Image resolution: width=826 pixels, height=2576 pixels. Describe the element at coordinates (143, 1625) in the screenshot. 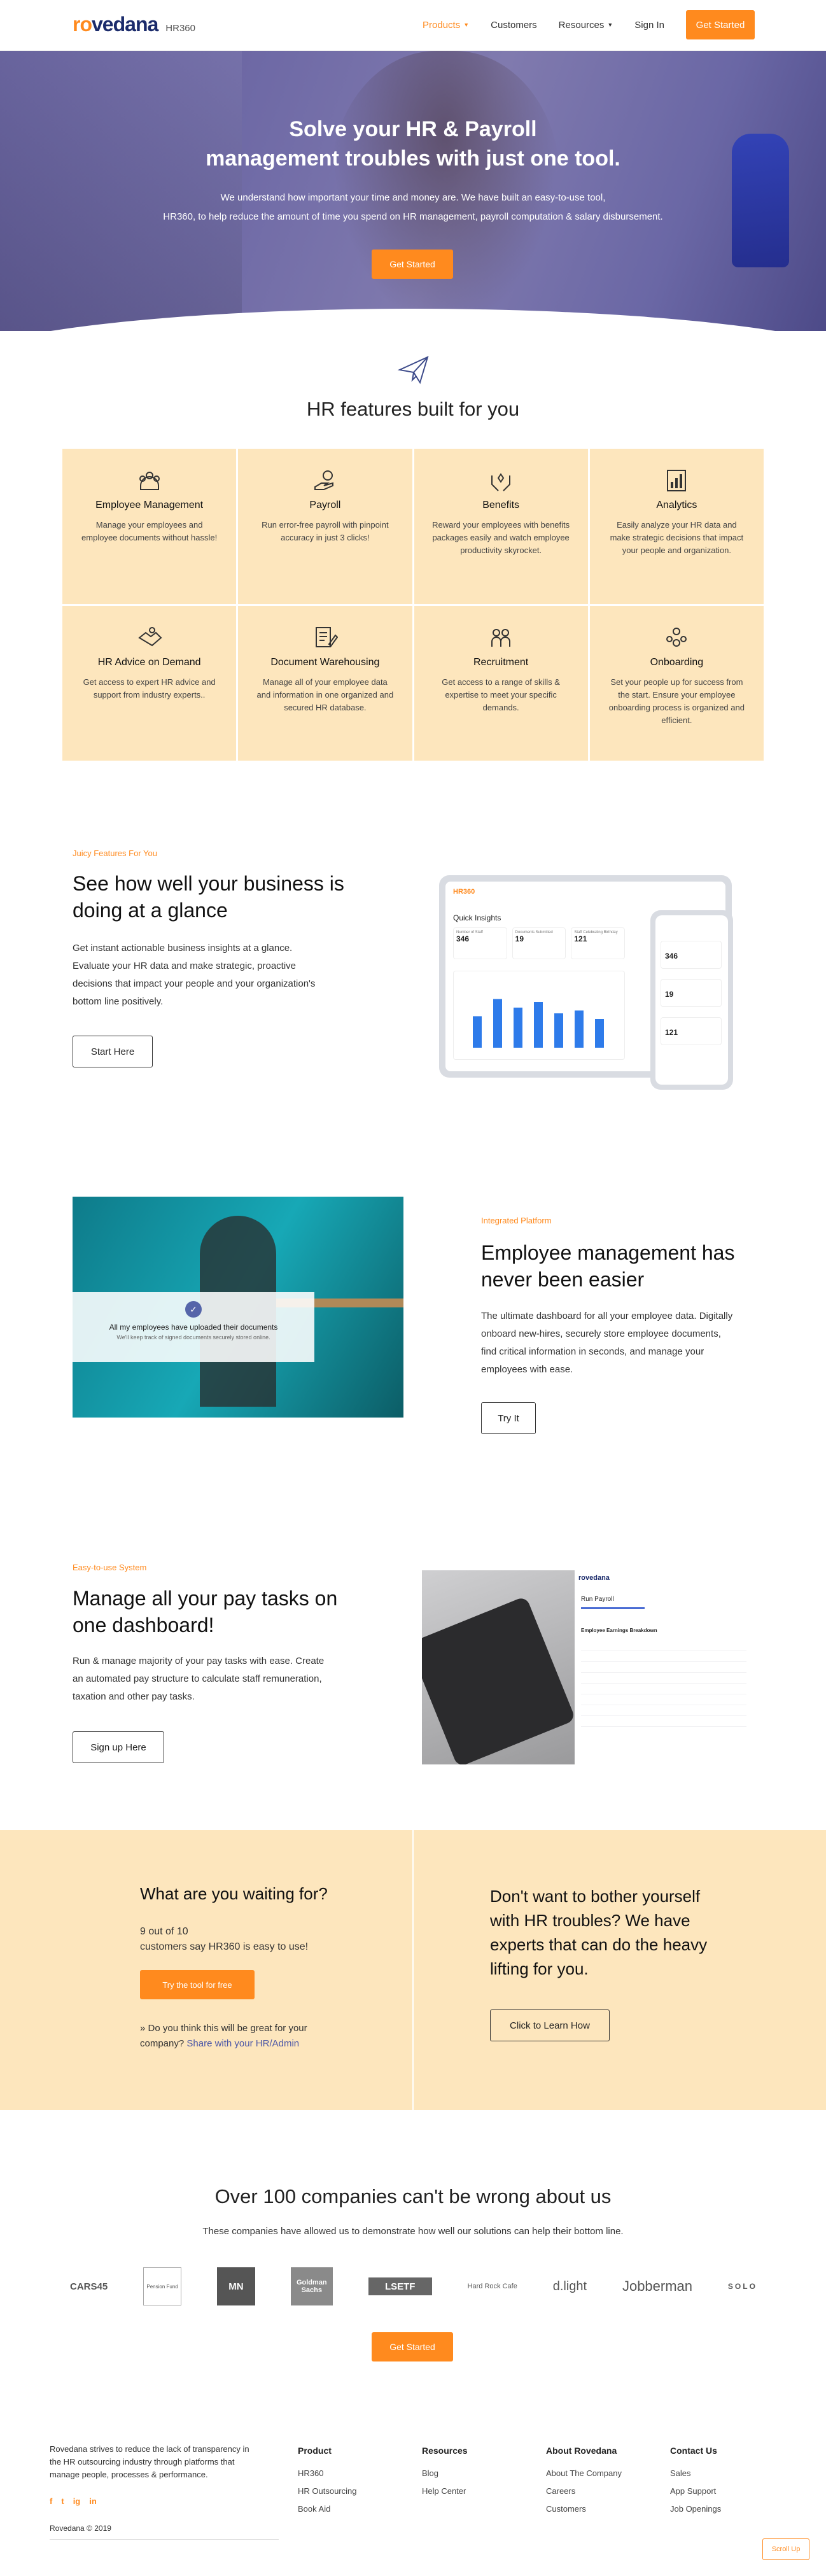

I see `pay-title-line2: one dashboard!` at that location.